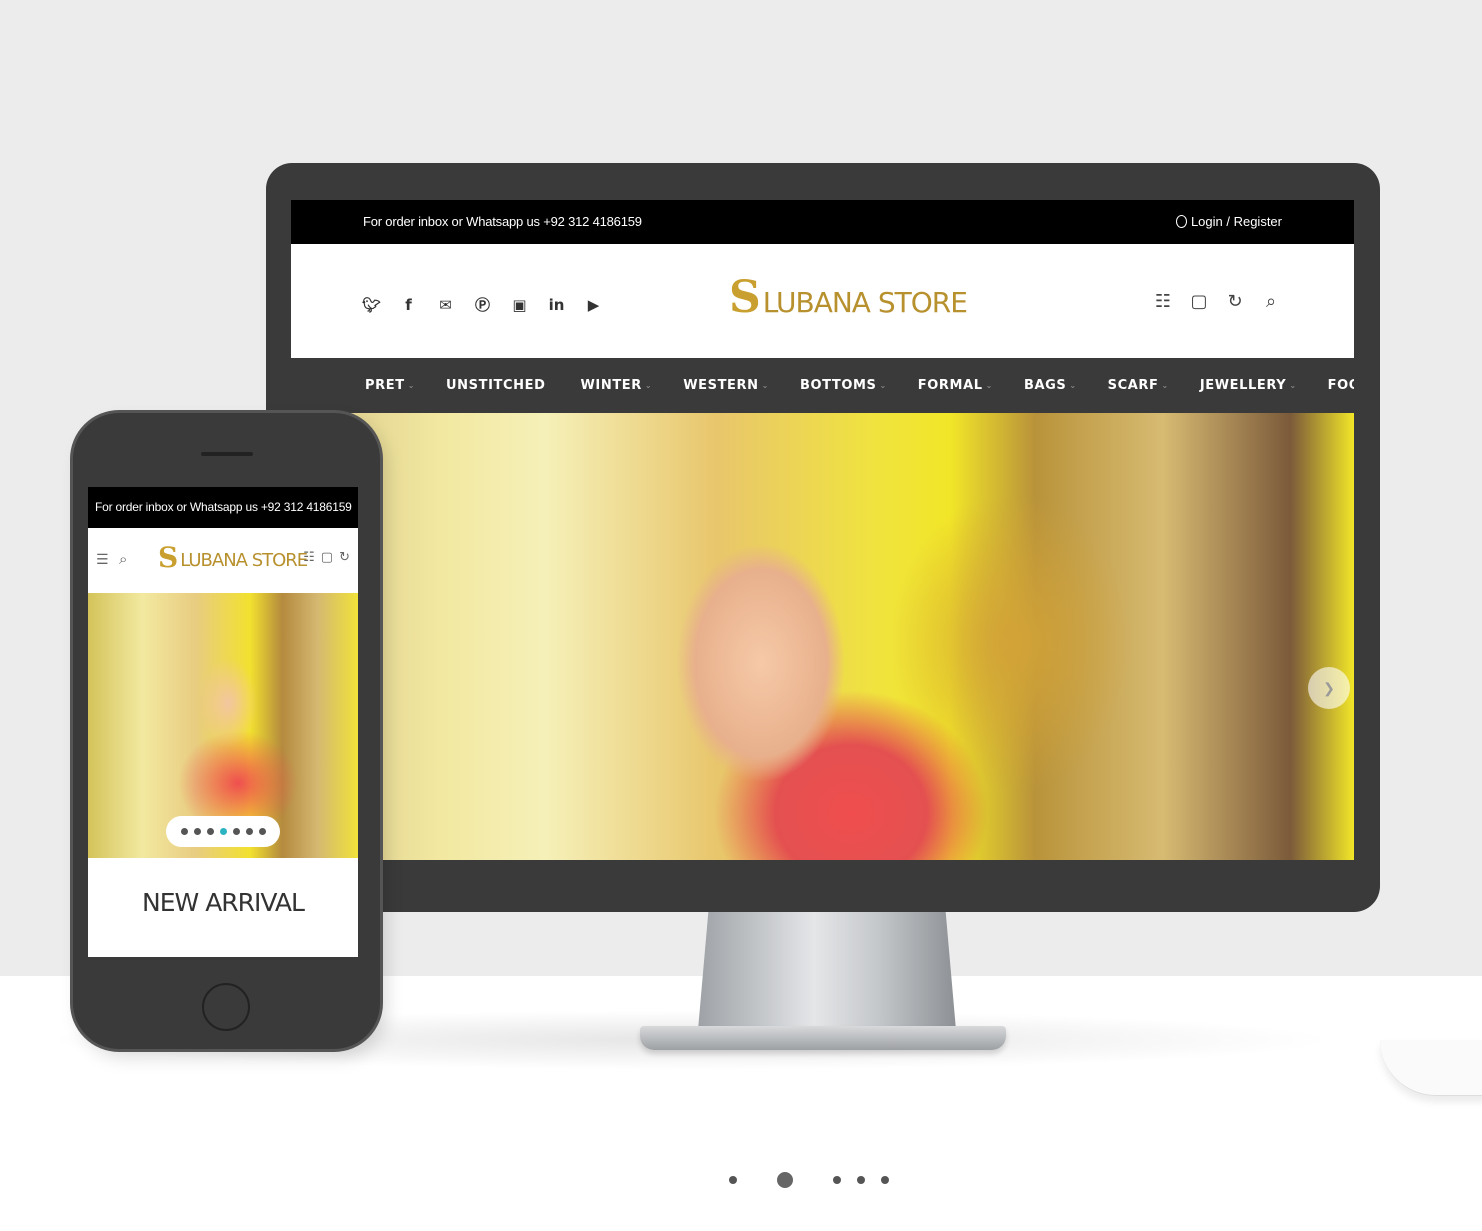 The height and width of the screenshot is (1231, 1482). What do you see at coordinates (1236, 221) in the screenshot?
I see `login-register-label: Login / Register` at bounding box center [1236, 221].